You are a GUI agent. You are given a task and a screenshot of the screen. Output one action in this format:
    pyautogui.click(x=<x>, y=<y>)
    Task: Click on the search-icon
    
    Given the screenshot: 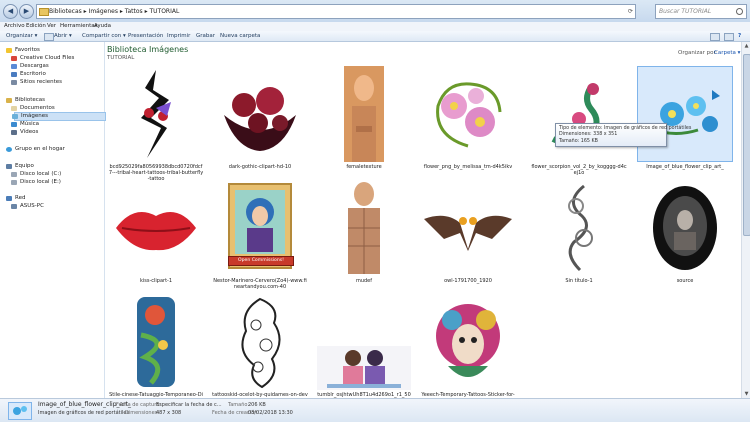 What is the action you would take?
    pyautogui.click(x=739, y=11)
    